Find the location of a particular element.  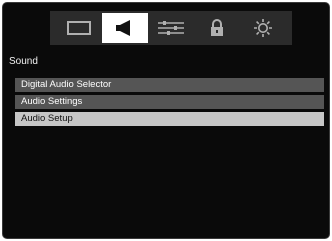

tab-setup is located at coordinates (171, 28).